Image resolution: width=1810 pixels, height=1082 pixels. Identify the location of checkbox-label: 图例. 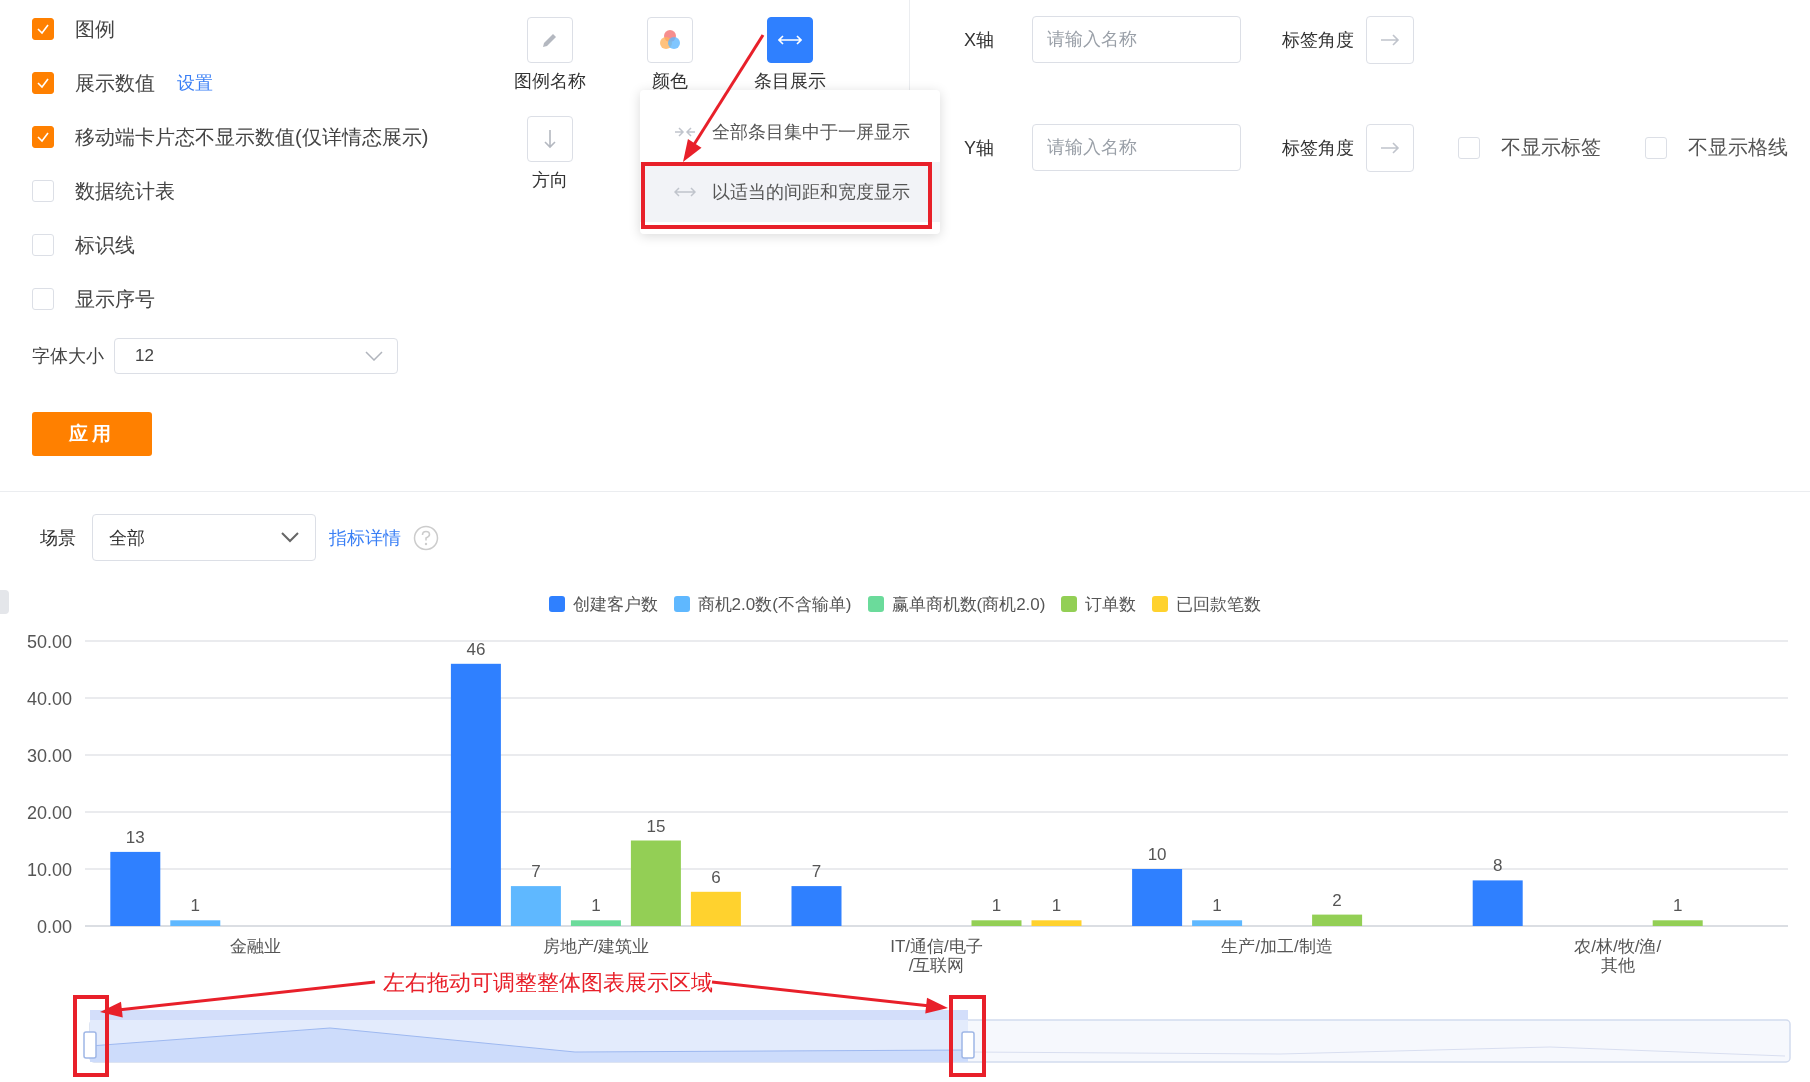
(95, 29).